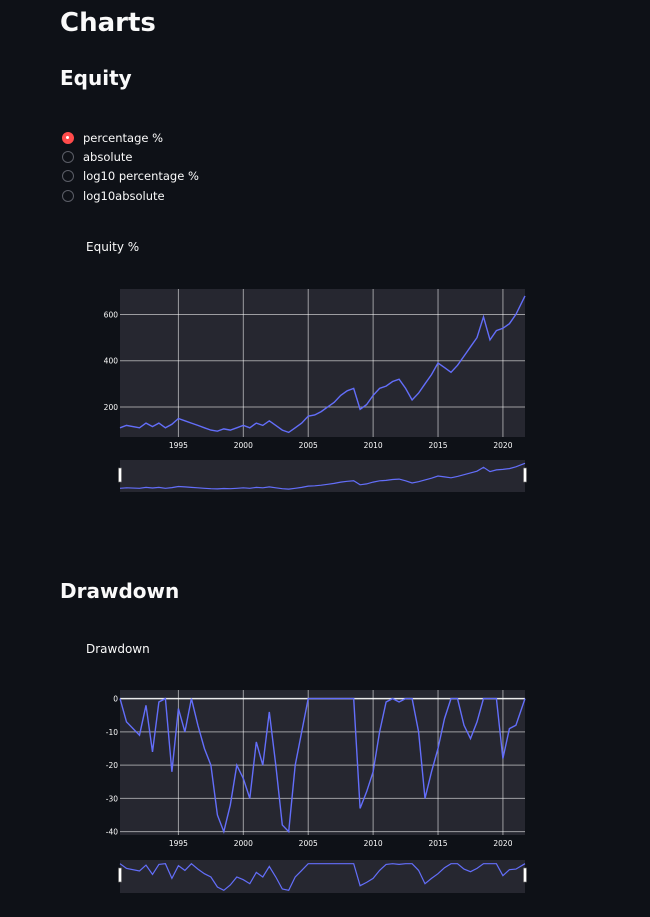 The width and height of the screenshot is (650, 917). What do you see at coordinates (111, 407) in the screenshot?
I see `y-tick-label: 200` at bounding box center [111, 407].